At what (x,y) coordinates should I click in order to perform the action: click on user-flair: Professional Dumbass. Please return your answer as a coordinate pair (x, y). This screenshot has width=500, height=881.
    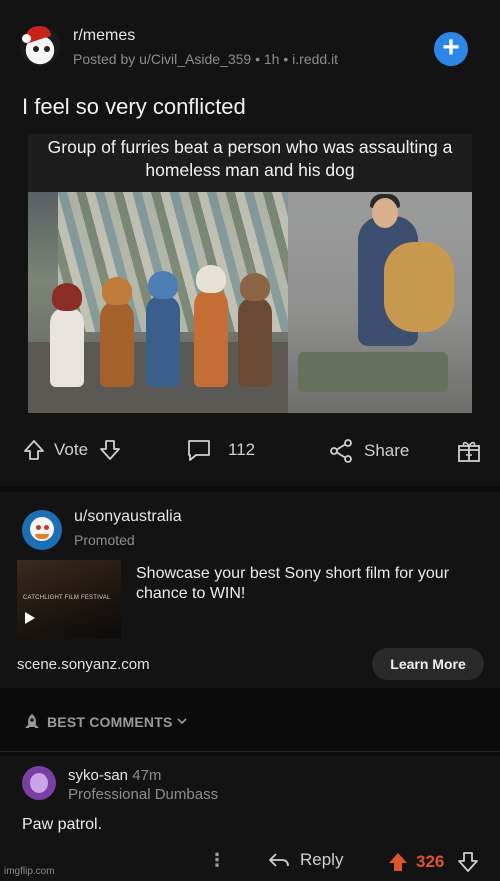
    Looking at the image, I should click on (143, 794).